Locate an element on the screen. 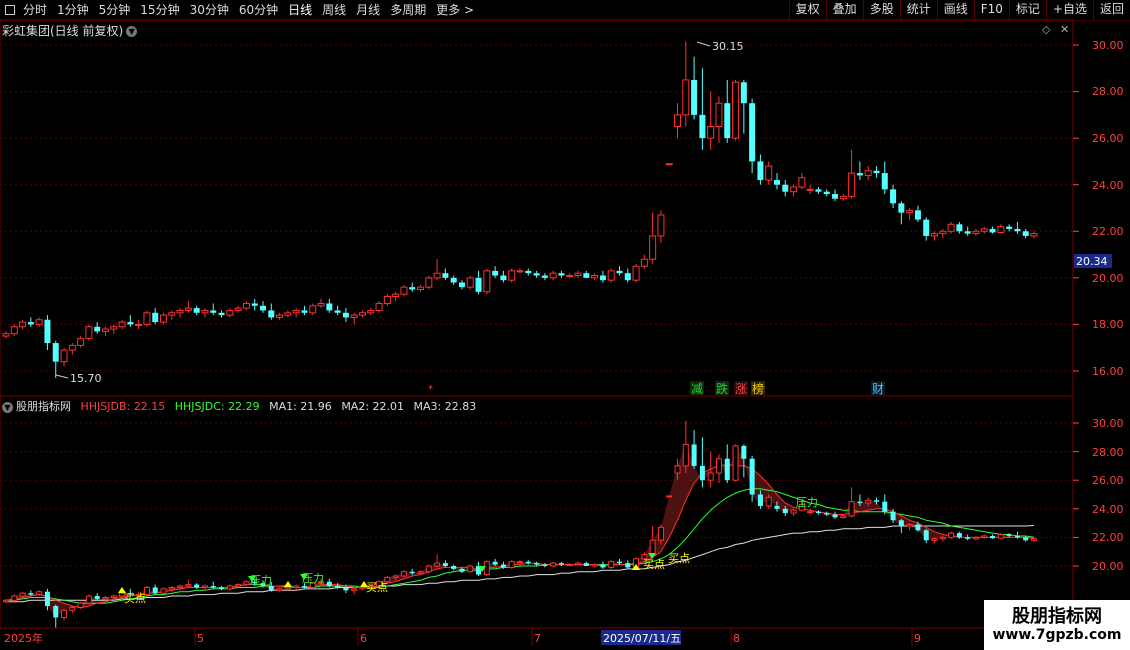 The height and width of the screenshot is (650, 1130). axis-label-28: 28.00 is located at coordinates (1108, 91).